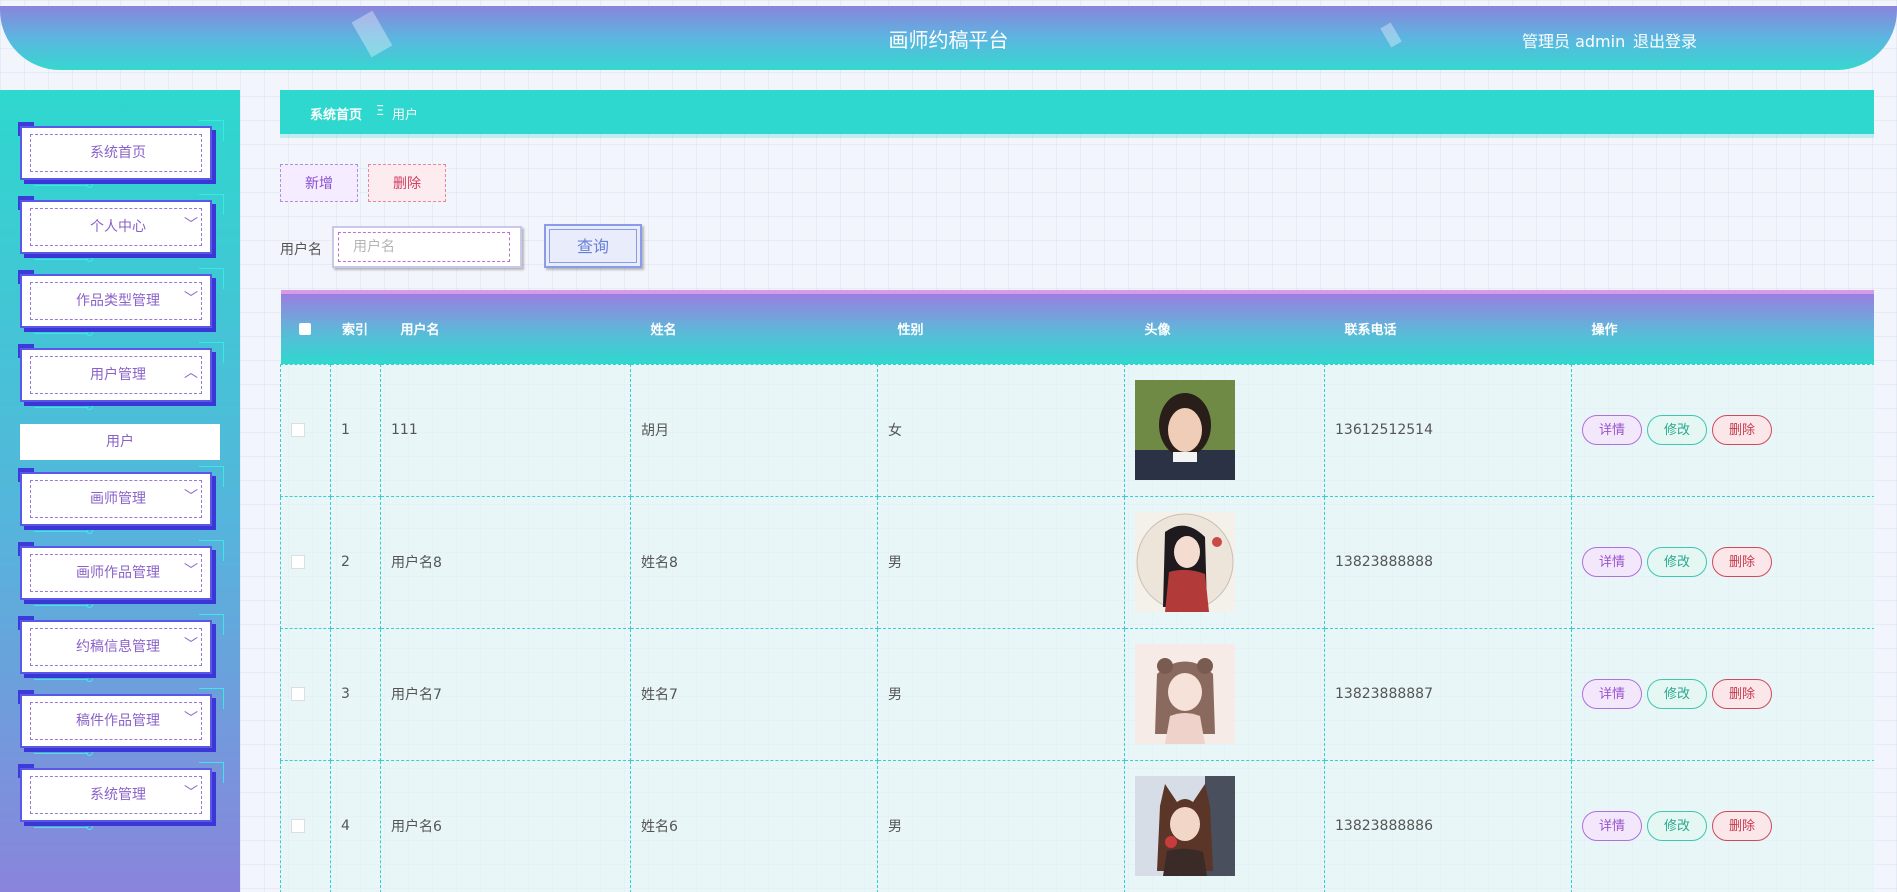 The image size is (1897, 892). I want to click on sidebar-item-personal-center: 个人中心 ﹀, so click(121, 228).